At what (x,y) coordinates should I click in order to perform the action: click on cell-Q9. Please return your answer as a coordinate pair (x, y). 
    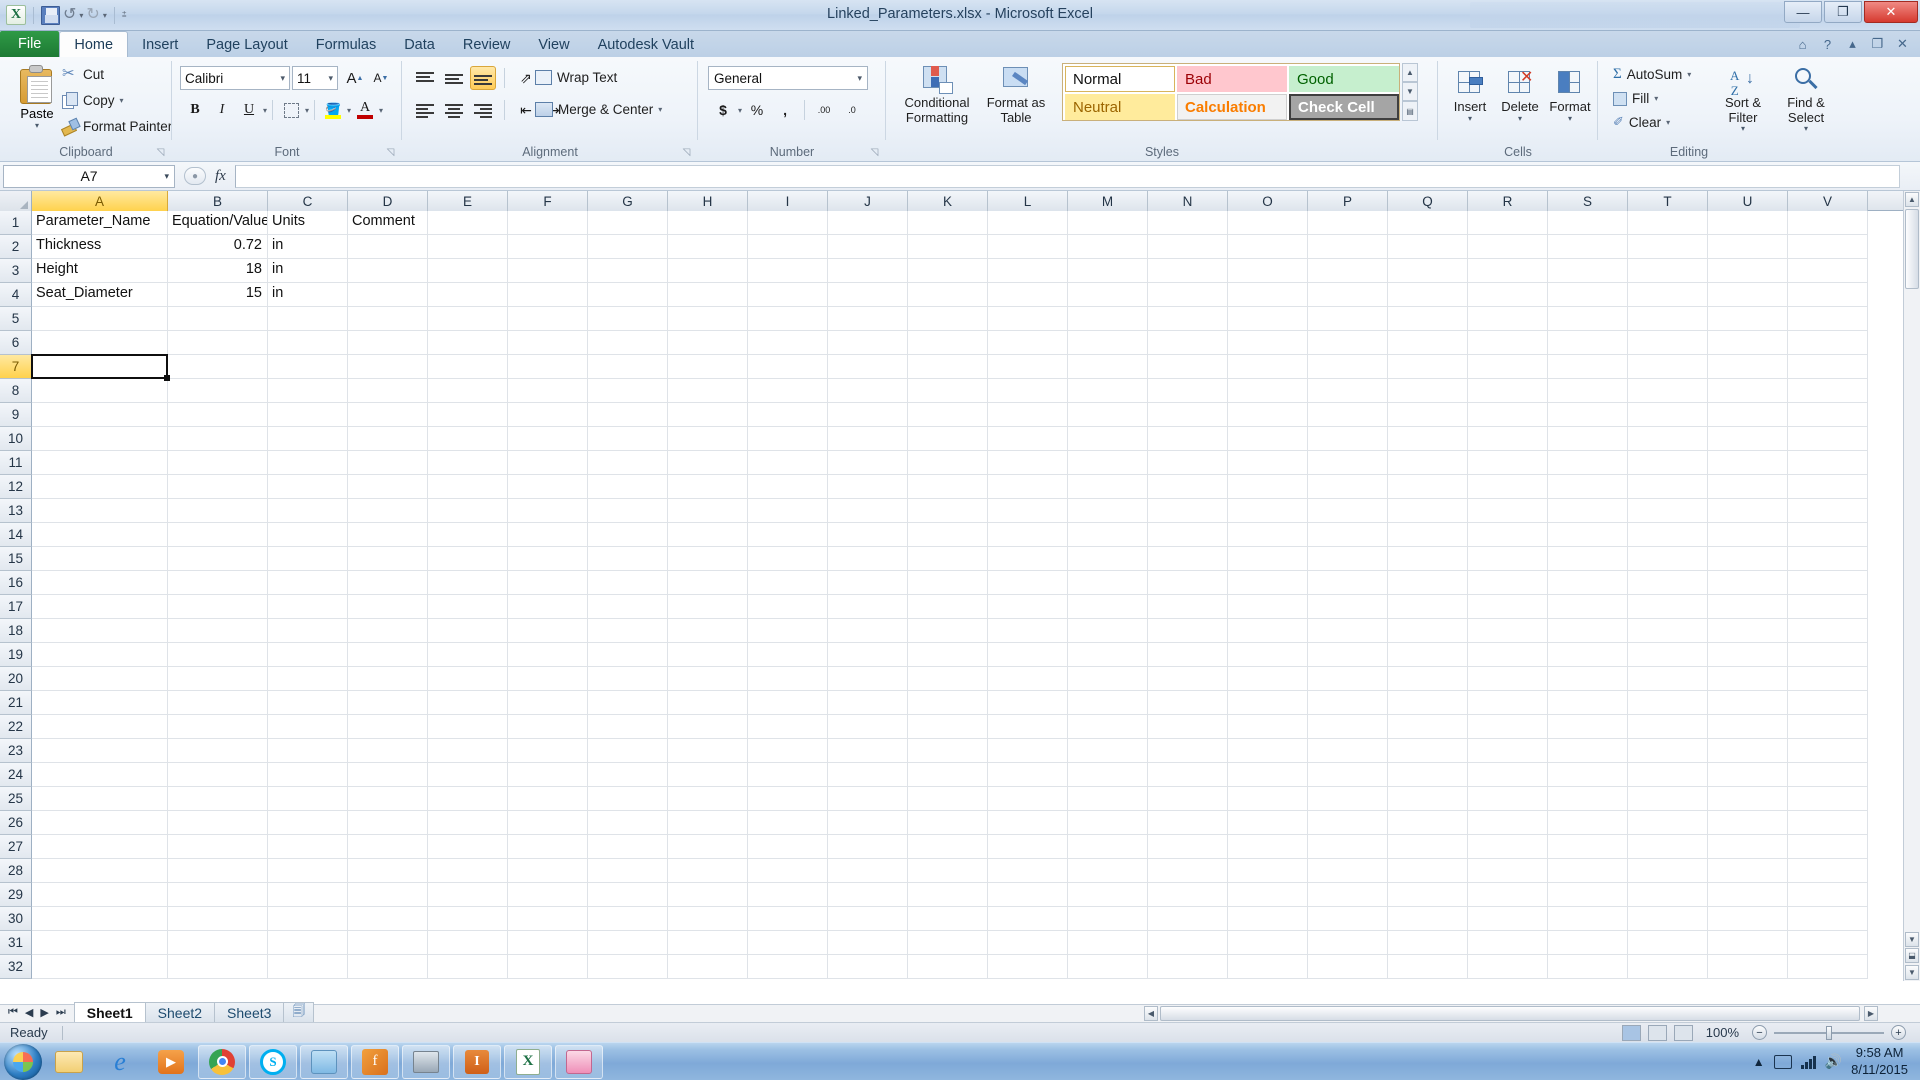
    Looking at the image, I should click on (1428, 415).